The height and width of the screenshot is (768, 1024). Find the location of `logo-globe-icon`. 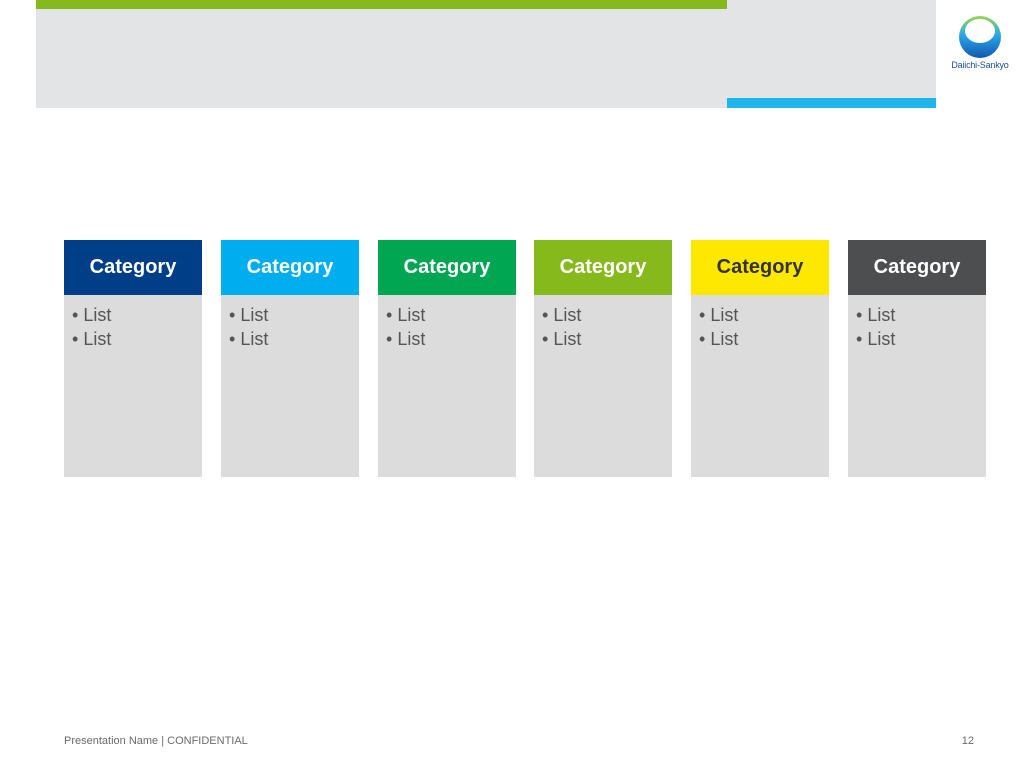

logo-globe-icon is located at coordinates (980, 37).